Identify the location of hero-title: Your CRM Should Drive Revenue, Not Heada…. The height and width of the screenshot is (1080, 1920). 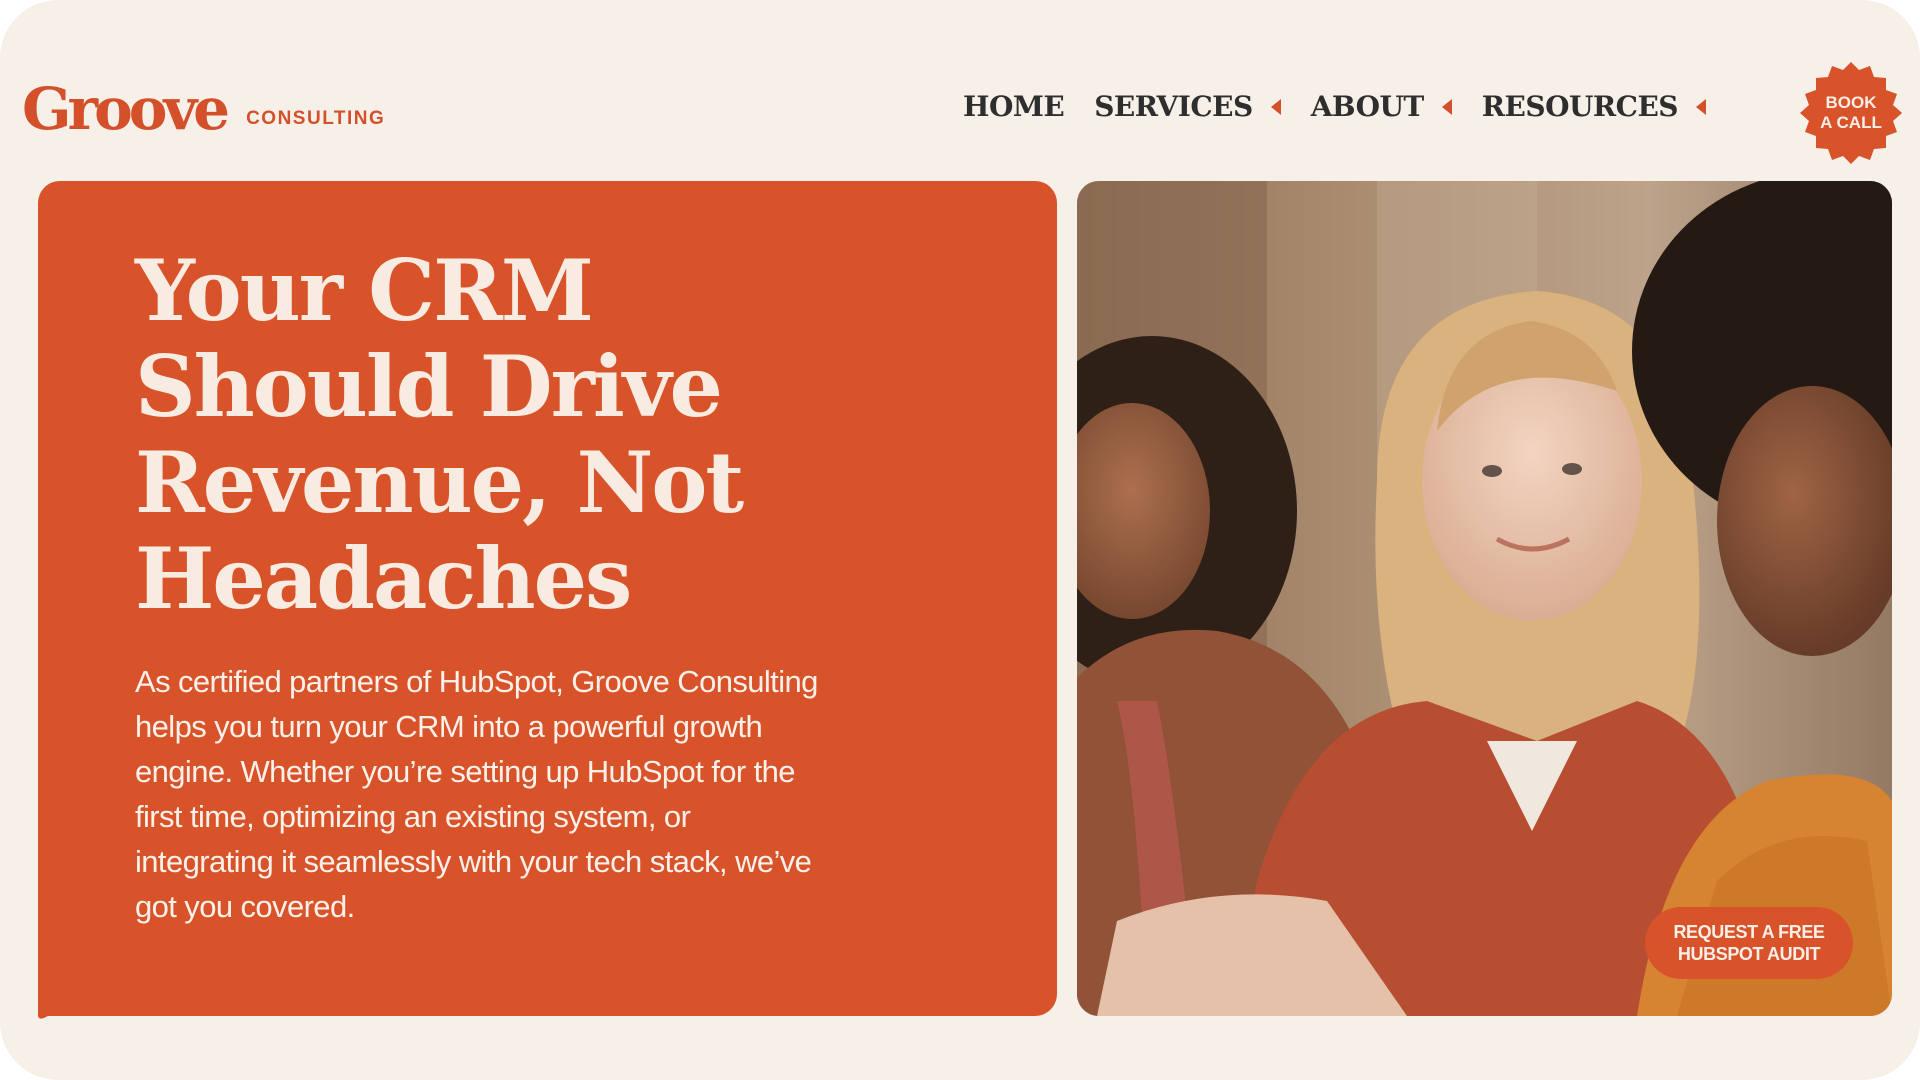
(439, 434).